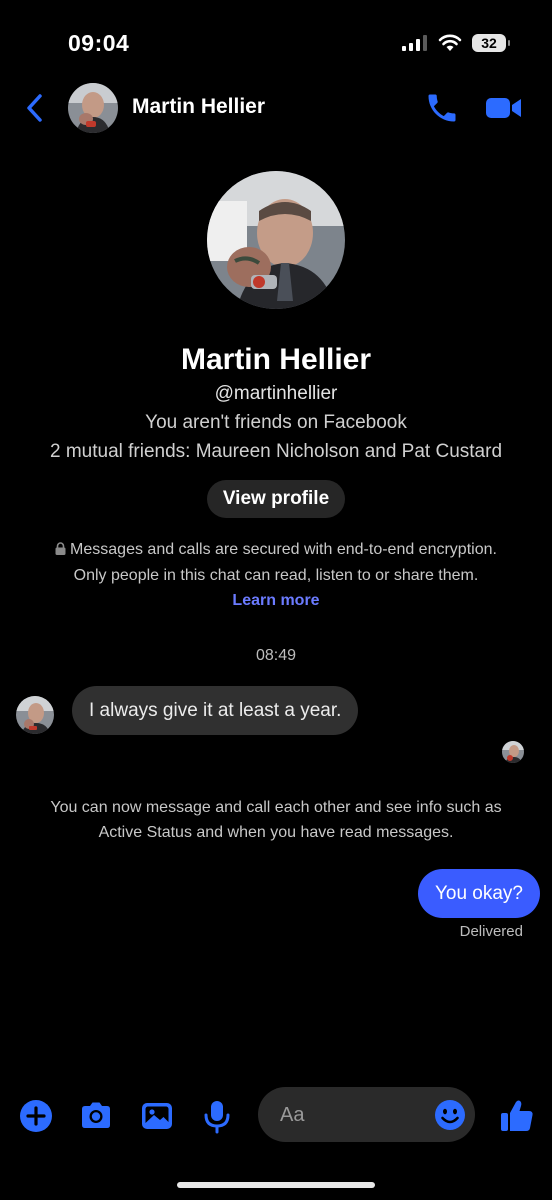 Image resolution: width=552 pixels, height=1200 pixels. I want to click on wifi-icon, so click(450, 42).